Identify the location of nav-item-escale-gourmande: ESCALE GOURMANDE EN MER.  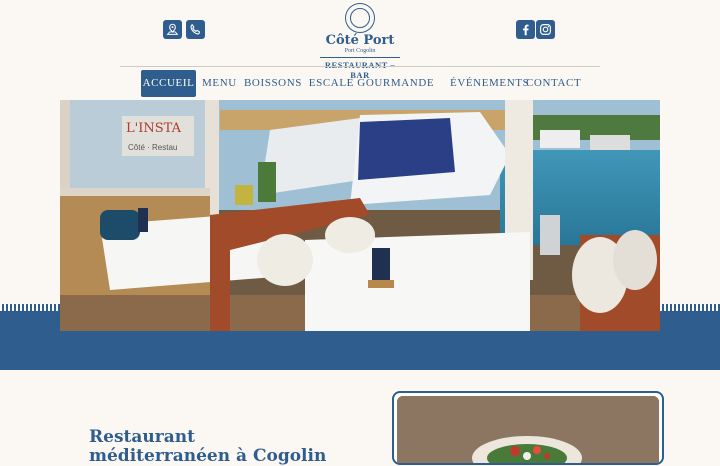
(371, 93).